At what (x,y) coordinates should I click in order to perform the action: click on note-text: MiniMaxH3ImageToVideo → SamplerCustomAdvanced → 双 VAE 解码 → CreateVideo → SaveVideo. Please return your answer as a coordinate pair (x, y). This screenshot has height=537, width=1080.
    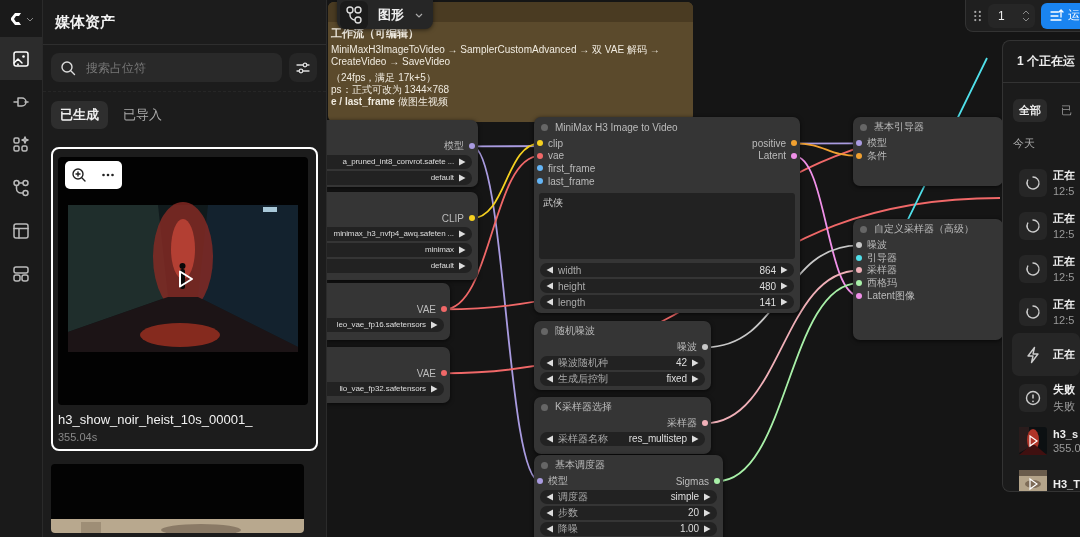
    Looking at the image, I should click on (496, 56).